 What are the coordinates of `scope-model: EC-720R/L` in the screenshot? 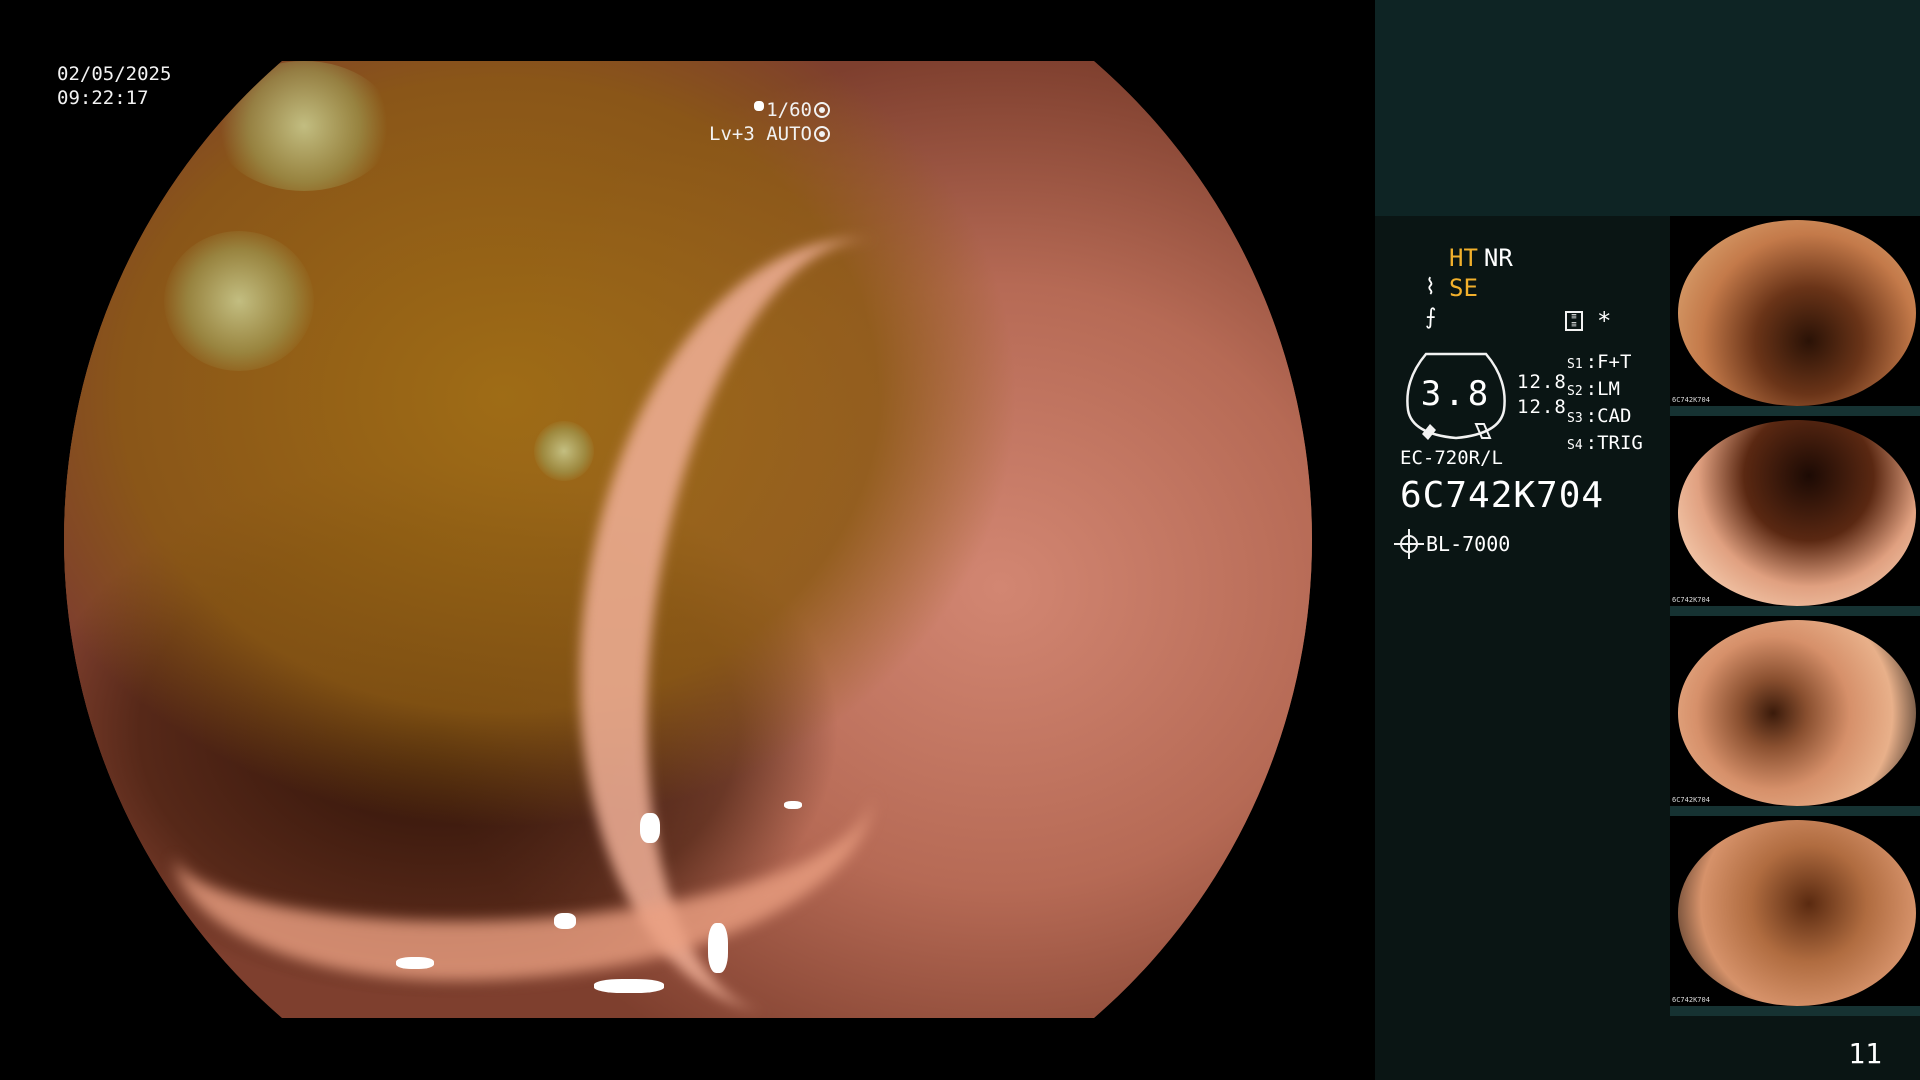 It's located at (1451, 458).